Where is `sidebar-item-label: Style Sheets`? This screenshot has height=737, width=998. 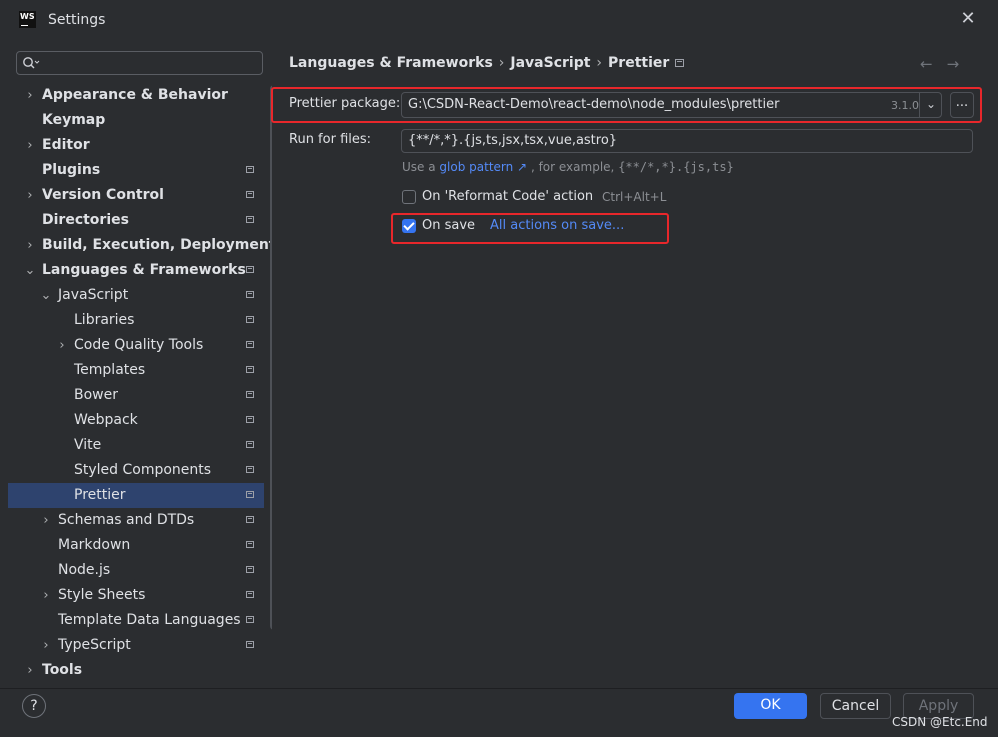
sidebar-item-label: Style Sheets is located at coordinates (102, 595).